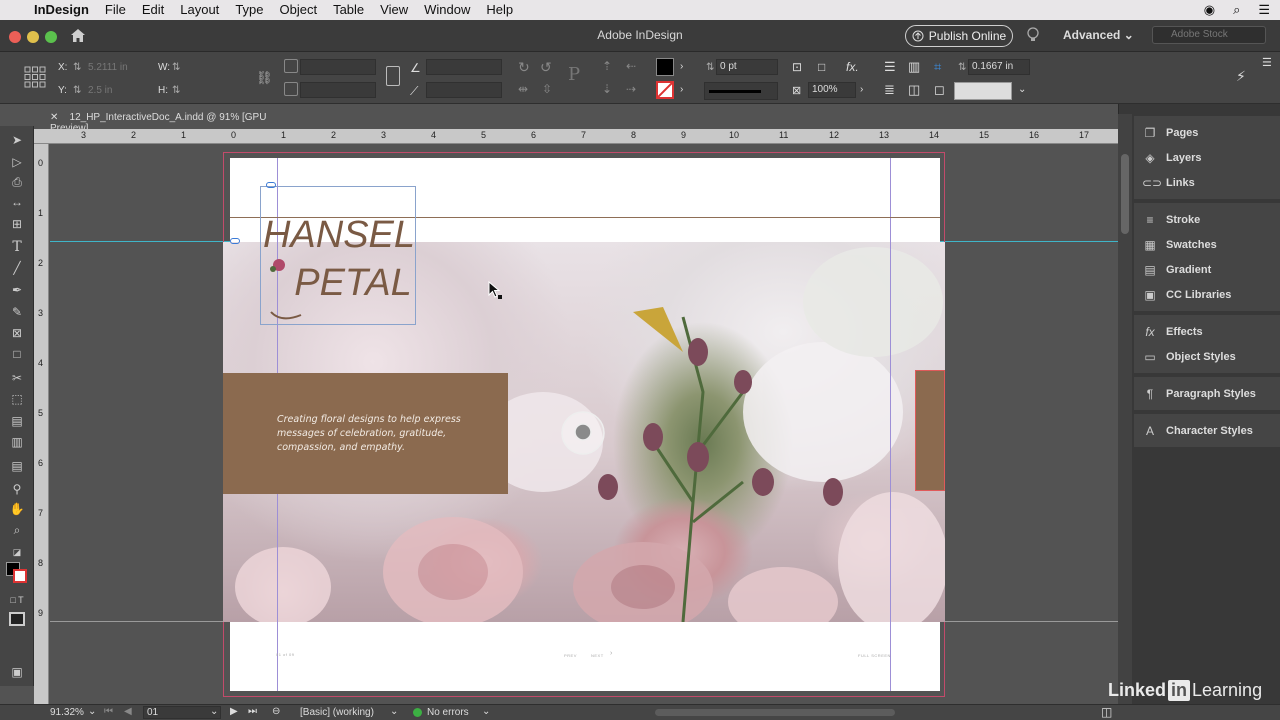  Describe the element at coordinates (17, 442) in the screenshot. I see `gradient-feather-tool-icon: ▥` at that location.